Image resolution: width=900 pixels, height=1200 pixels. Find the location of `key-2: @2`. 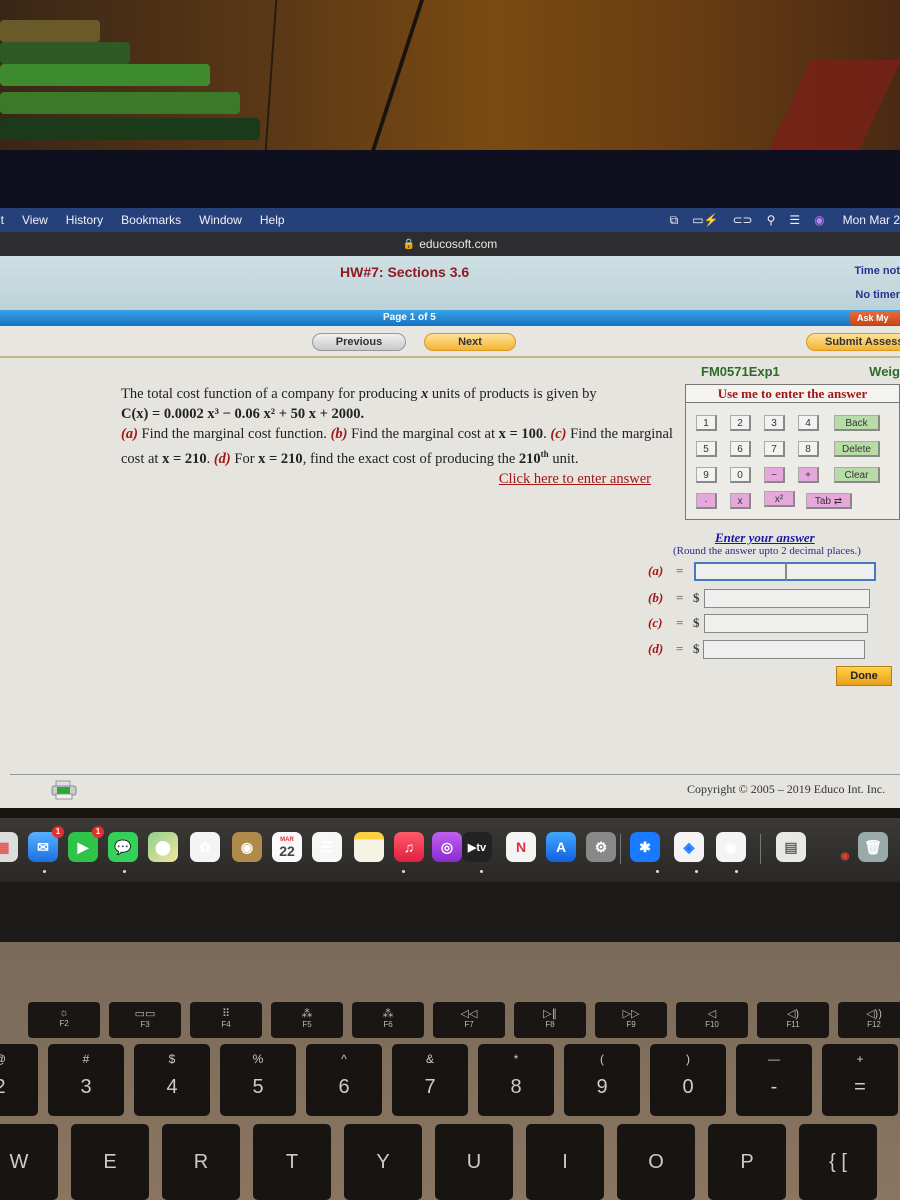

key-2: @2 is located at coordinates (19, 1080).